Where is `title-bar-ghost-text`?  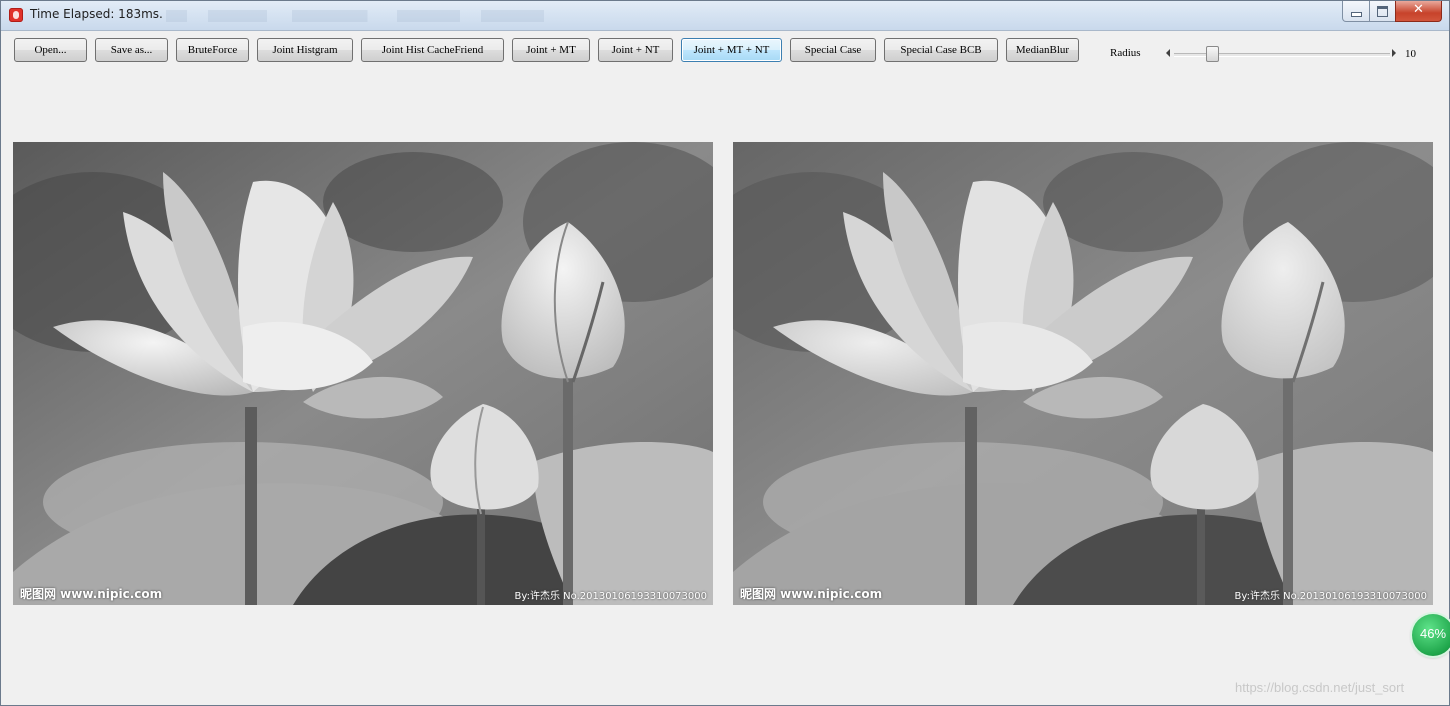 title-bar-ghost-text is located at coordinates (376, 16).